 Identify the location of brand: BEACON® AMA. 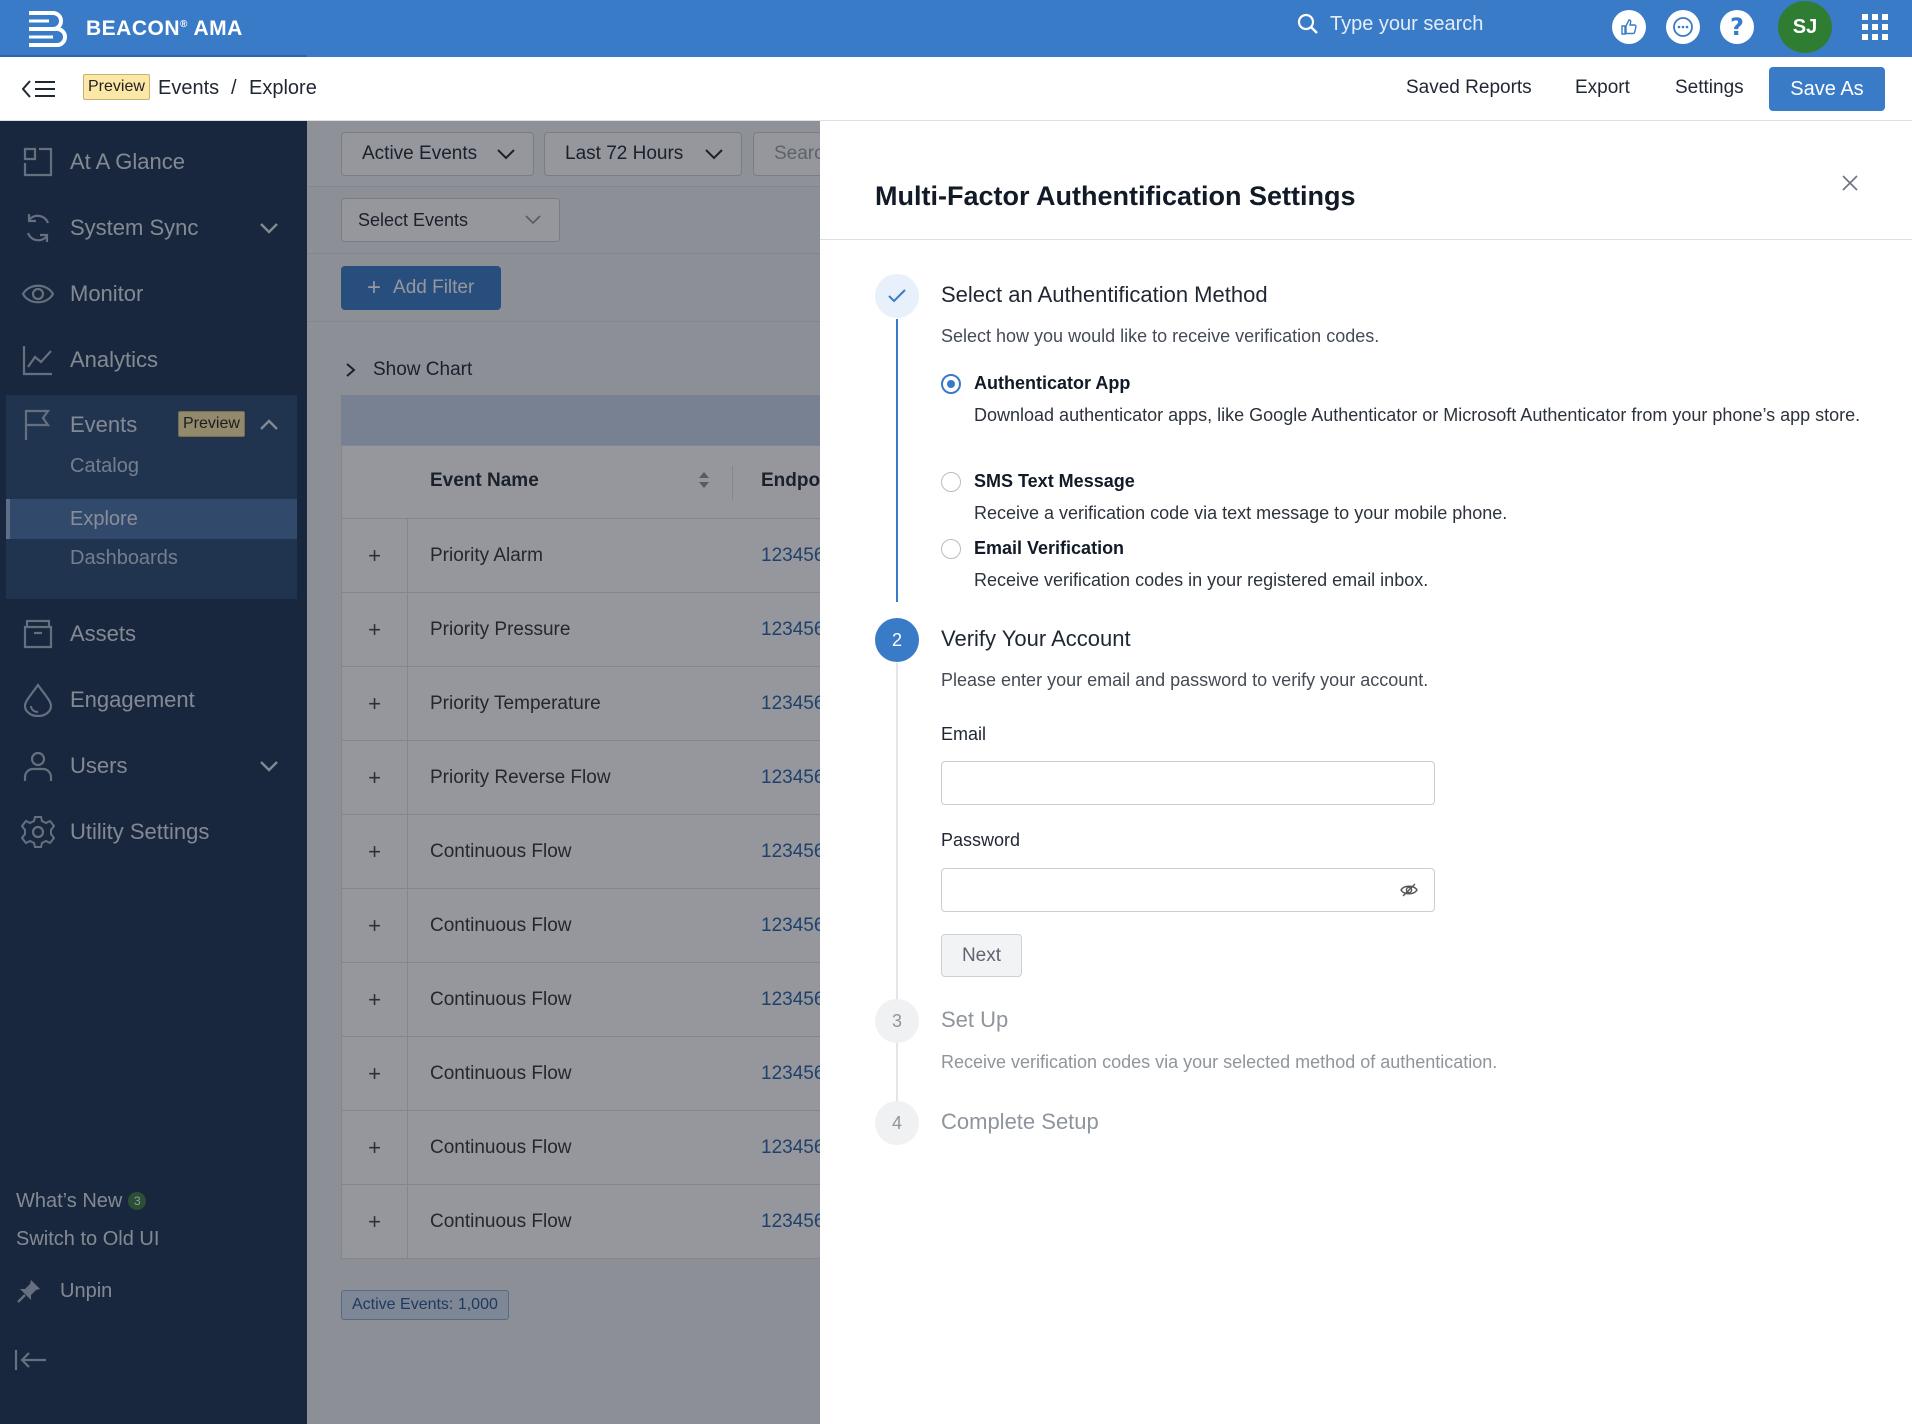
(121, 28).